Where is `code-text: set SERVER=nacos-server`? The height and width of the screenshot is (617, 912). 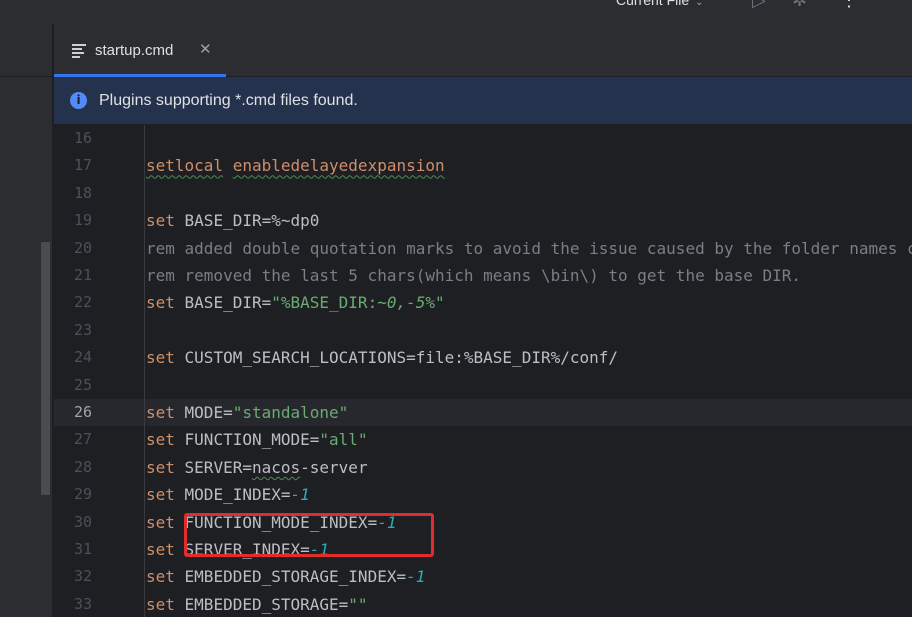 code-text: set SERVER=nacos-server is located at coordinates (257, 467).